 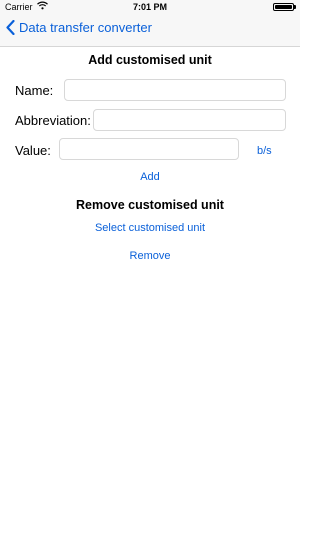 What do you see at coordinates (85, 27) in the screenshot?
I see `back-button-label: Data transfer converter` at bounding box center [85, 27].